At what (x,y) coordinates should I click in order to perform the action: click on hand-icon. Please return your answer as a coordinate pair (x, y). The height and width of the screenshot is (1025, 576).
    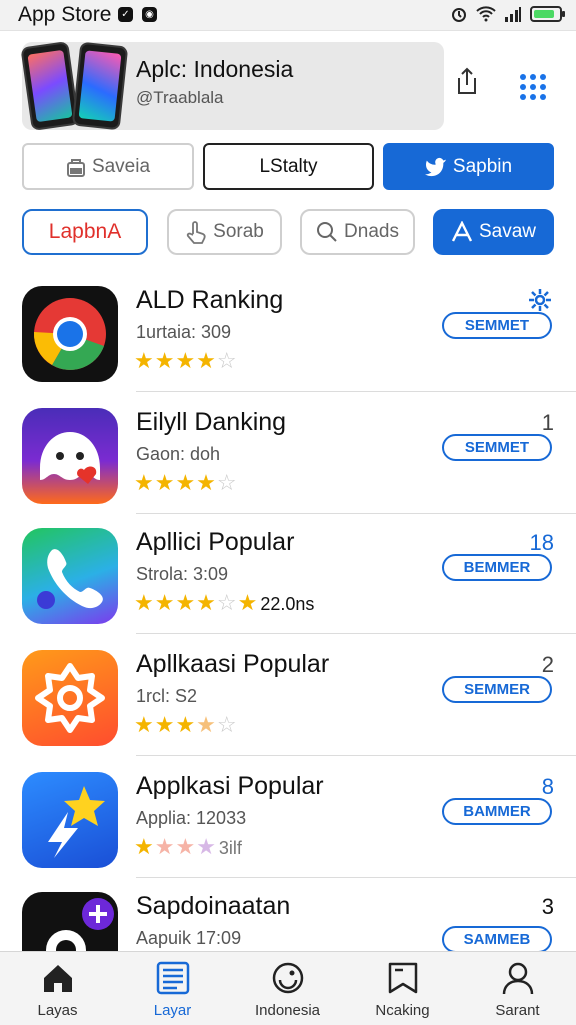
    Looking at the image, I should click on (196, 232).